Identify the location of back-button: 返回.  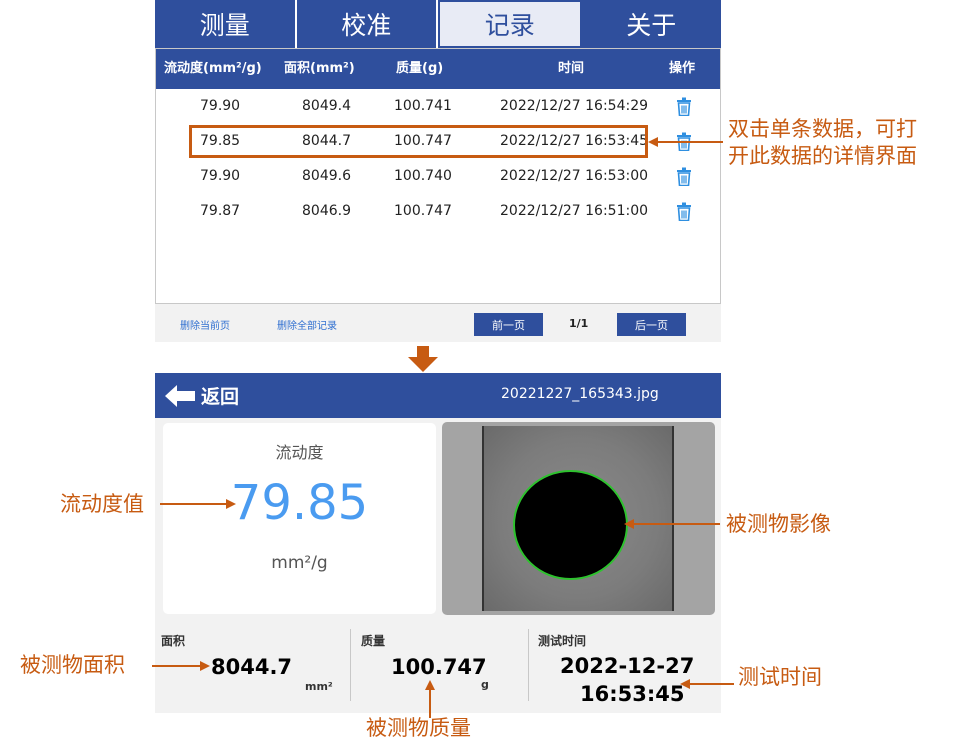
(202, 395).